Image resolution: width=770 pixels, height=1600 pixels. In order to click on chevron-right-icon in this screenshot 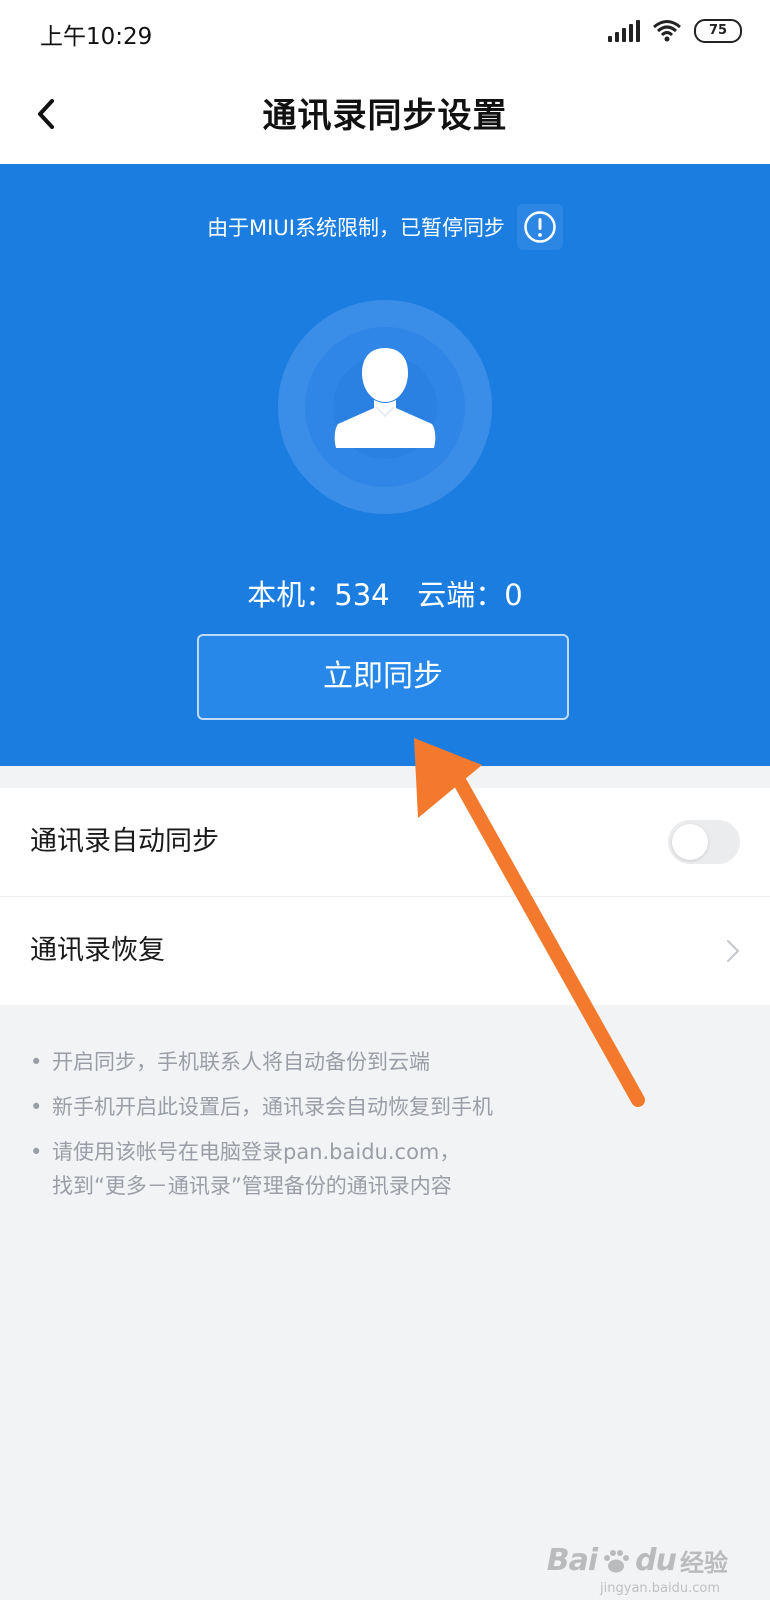, I will do `click(733, 951)`.